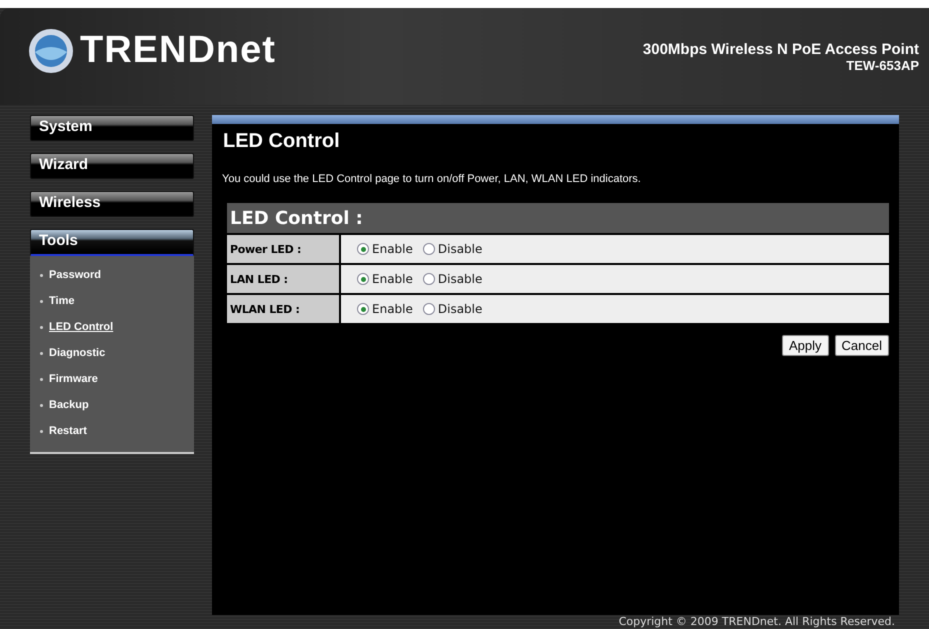 The width and height of the screenshot is (929, 629). Describe the element at coordinates (282, 141) in the screenshot. I see `page-title: LED Control` at that location.